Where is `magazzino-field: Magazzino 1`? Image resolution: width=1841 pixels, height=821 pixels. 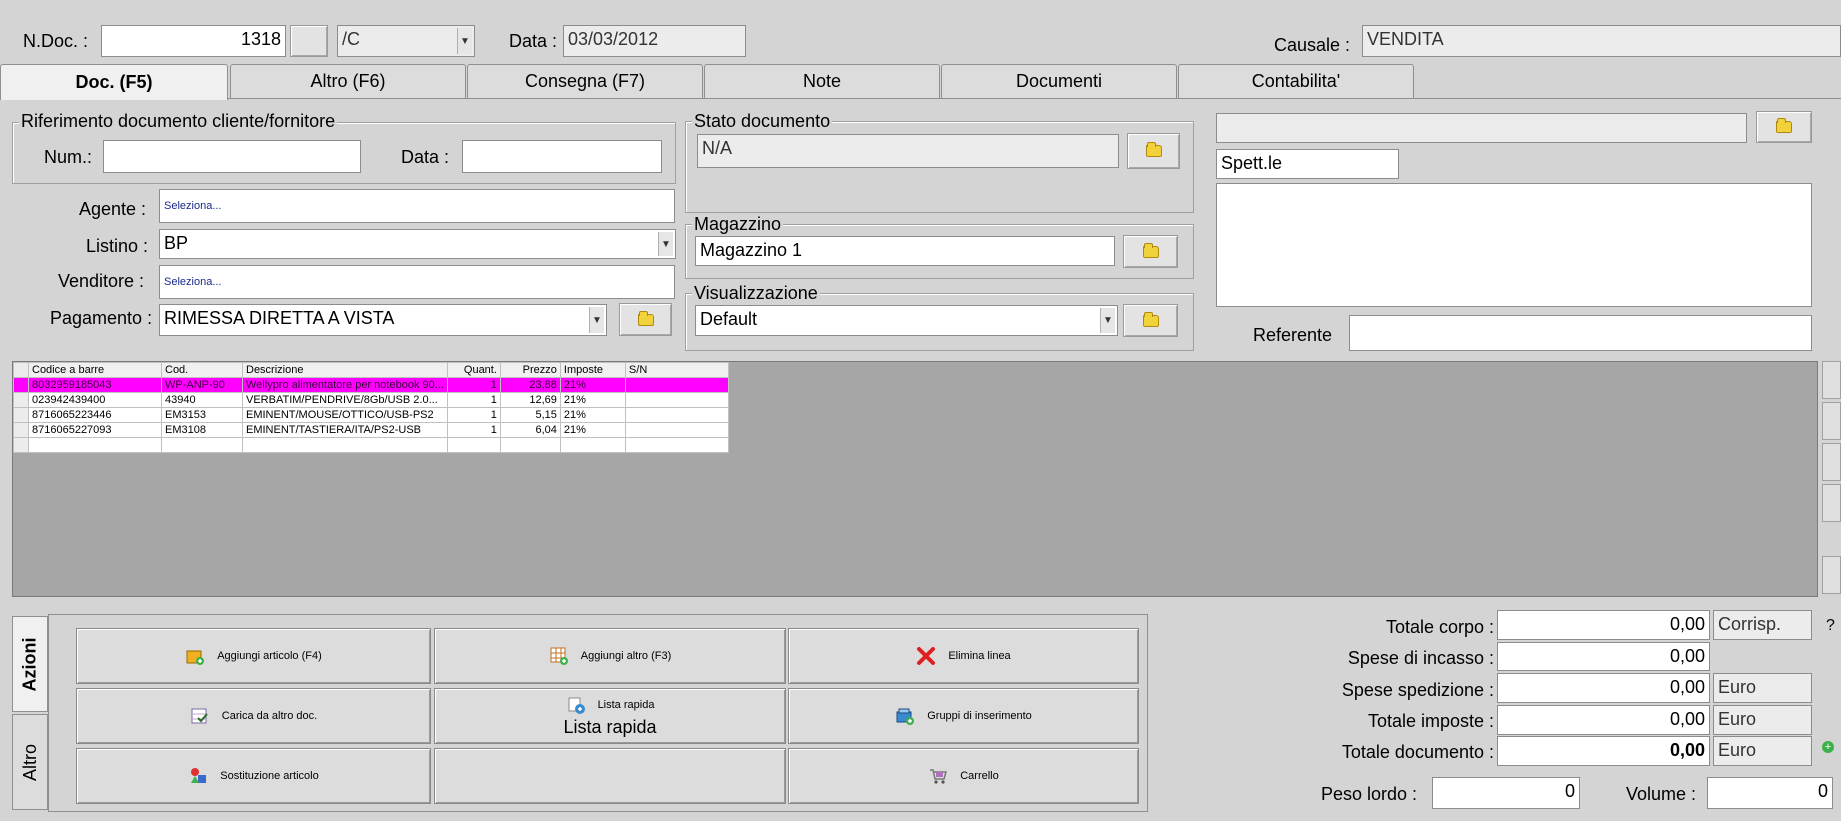 magazzino-field: Magazzino 1 is located at coordinates (905, 251).